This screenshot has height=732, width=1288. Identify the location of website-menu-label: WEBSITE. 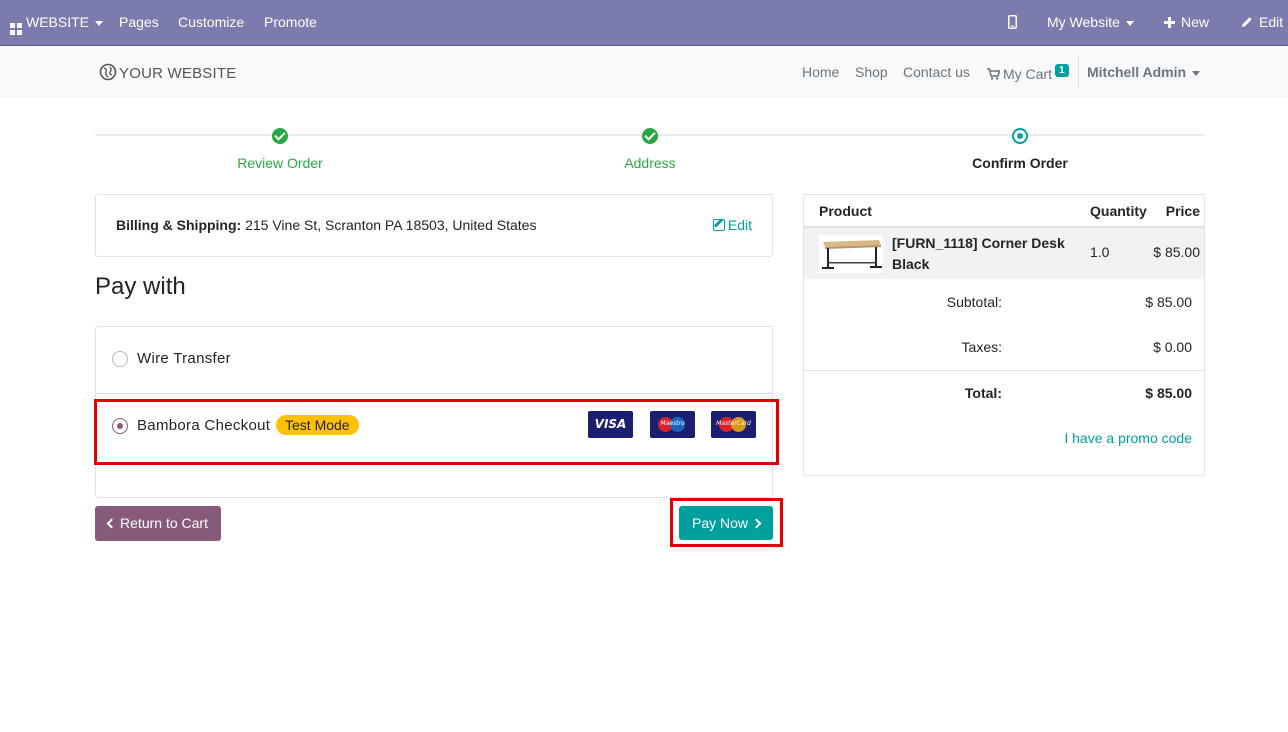
(58, 22).